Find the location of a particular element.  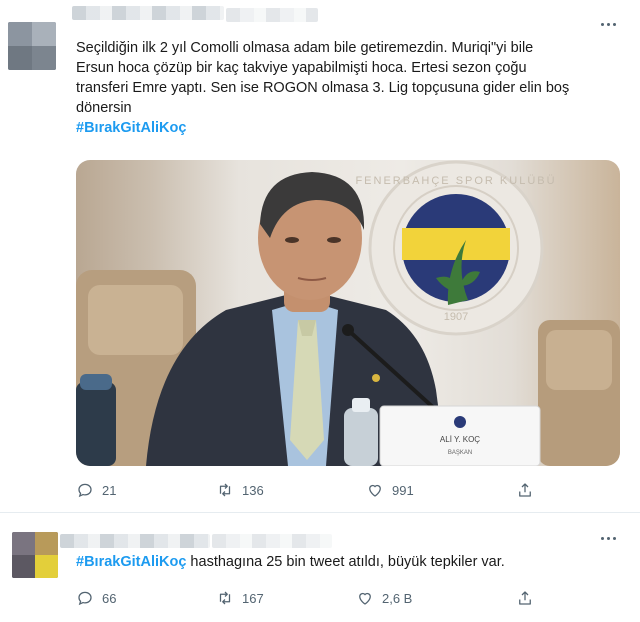

logo-text-top: FENERBAHÇE SPOR KULÜBÜ is located at coordinates (455, 181).